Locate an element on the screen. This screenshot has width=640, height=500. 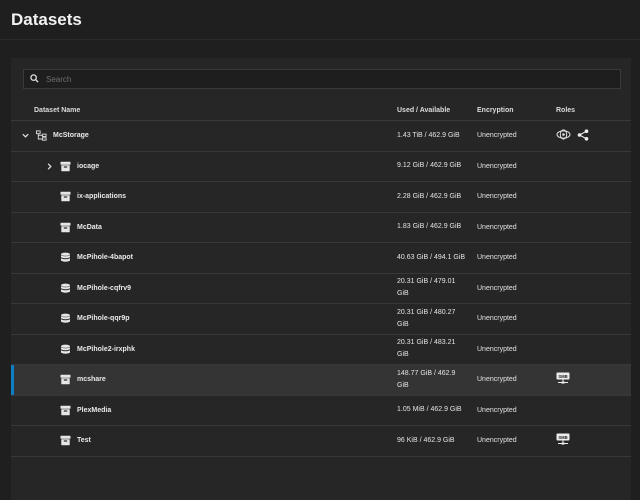
column-header-roles: Roles is located at coordinates (565, 110).